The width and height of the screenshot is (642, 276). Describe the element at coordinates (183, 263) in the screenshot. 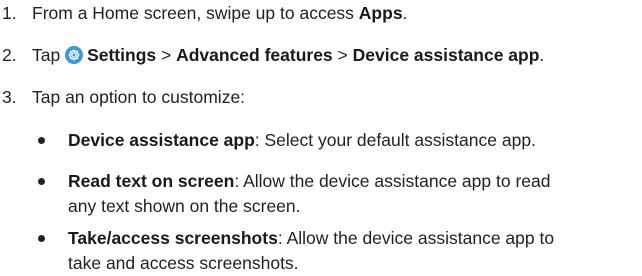

I see `option-line-2: take and access screenshots.` at that location.